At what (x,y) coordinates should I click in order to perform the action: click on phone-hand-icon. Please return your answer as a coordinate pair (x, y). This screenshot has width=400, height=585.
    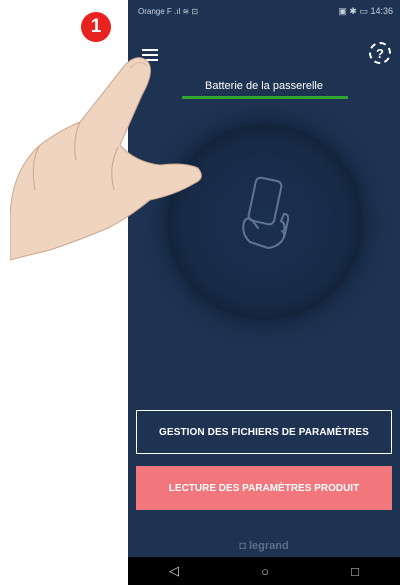
    Looking at the image, I should click on (266, 212).